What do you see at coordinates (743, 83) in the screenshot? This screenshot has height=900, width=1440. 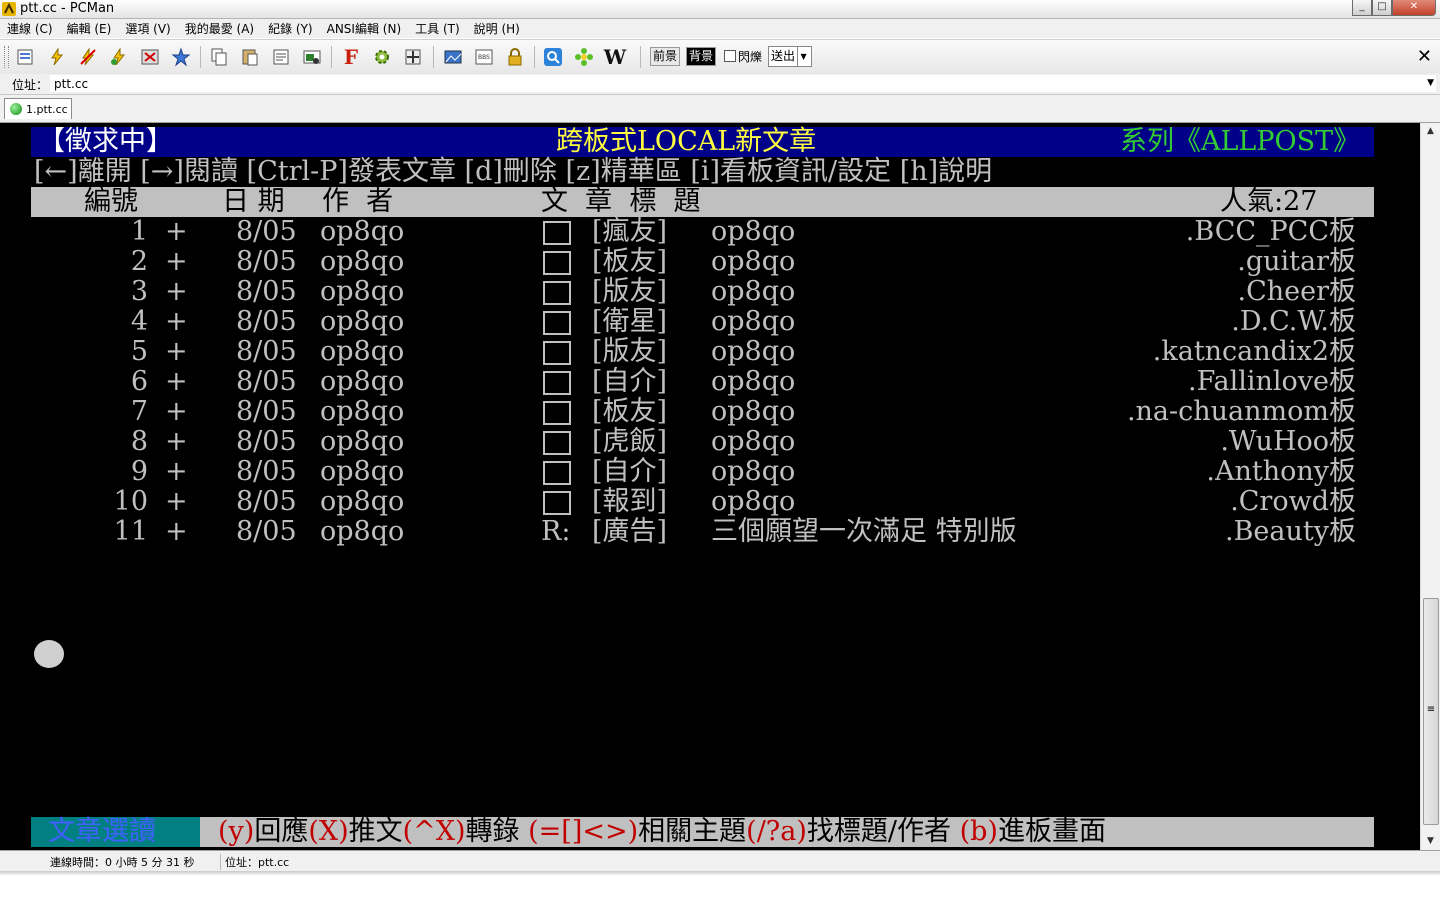 I see `address-input` at bounding box center [743, 83].